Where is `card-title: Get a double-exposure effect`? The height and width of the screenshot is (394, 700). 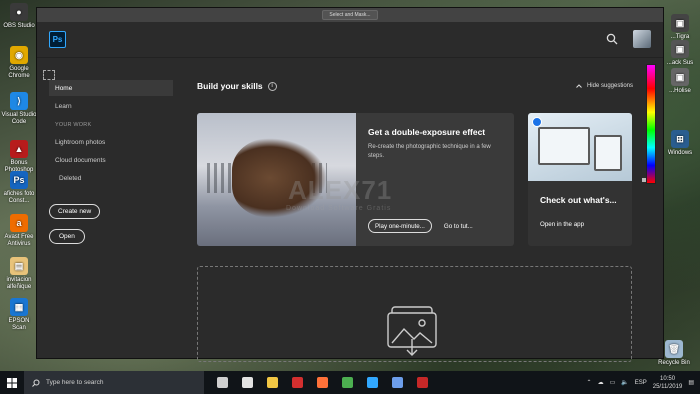
card-title: Get a double-exposure effect is located at coordinates (427, 132).